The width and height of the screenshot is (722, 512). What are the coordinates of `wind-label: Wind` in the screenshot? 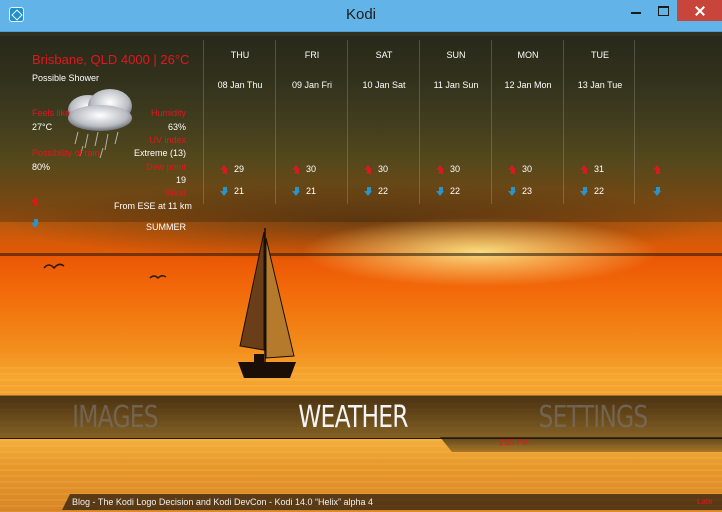 It's located at (175, 193).